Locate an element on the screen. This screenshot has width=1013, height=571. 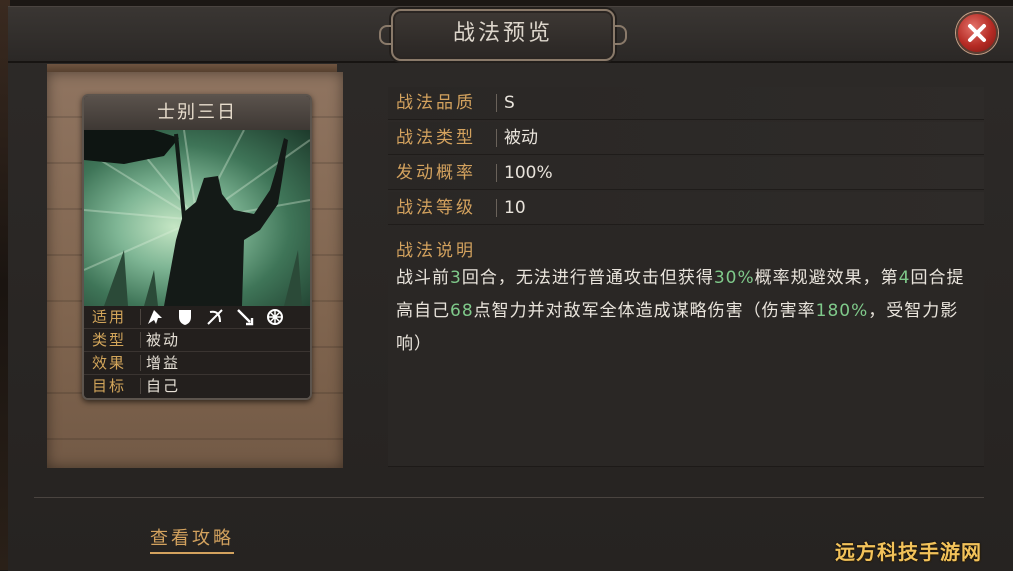
desc-segment: 战斗前 is located at coordinates (423, 278).